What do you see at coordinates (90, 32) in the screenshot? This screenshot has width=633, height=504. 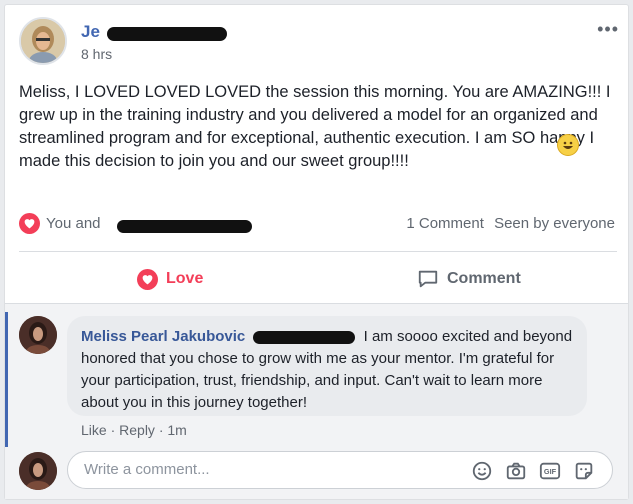 I see `post-author-name: Je` at bounding box center [90, 32].